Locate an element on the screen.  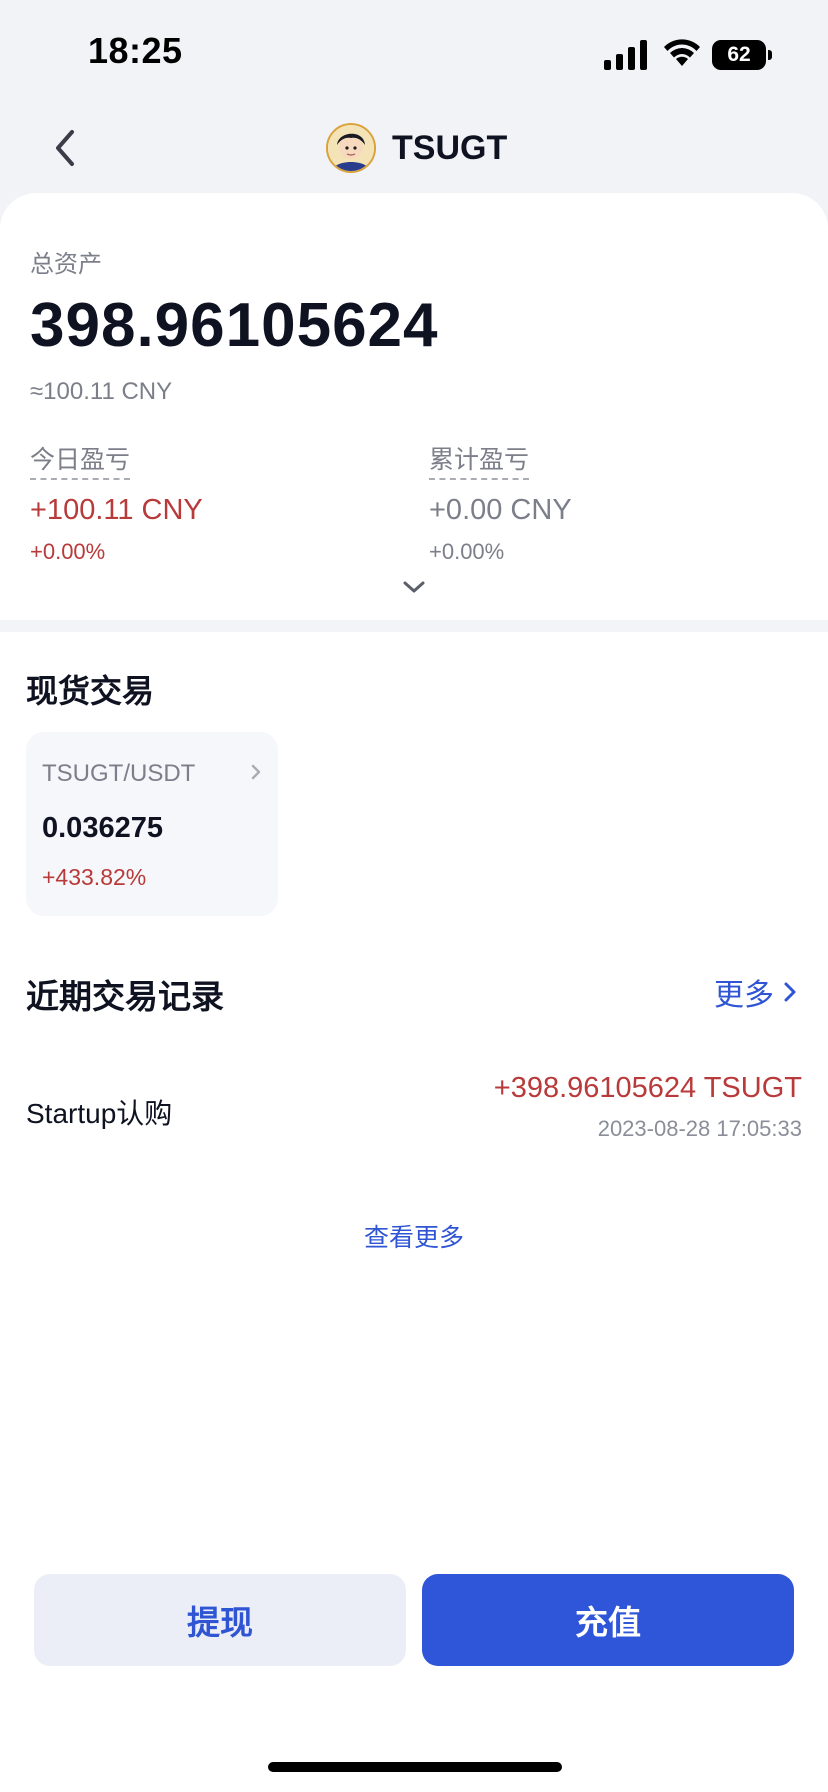
avatar-image is located at coordinates (351, 148).